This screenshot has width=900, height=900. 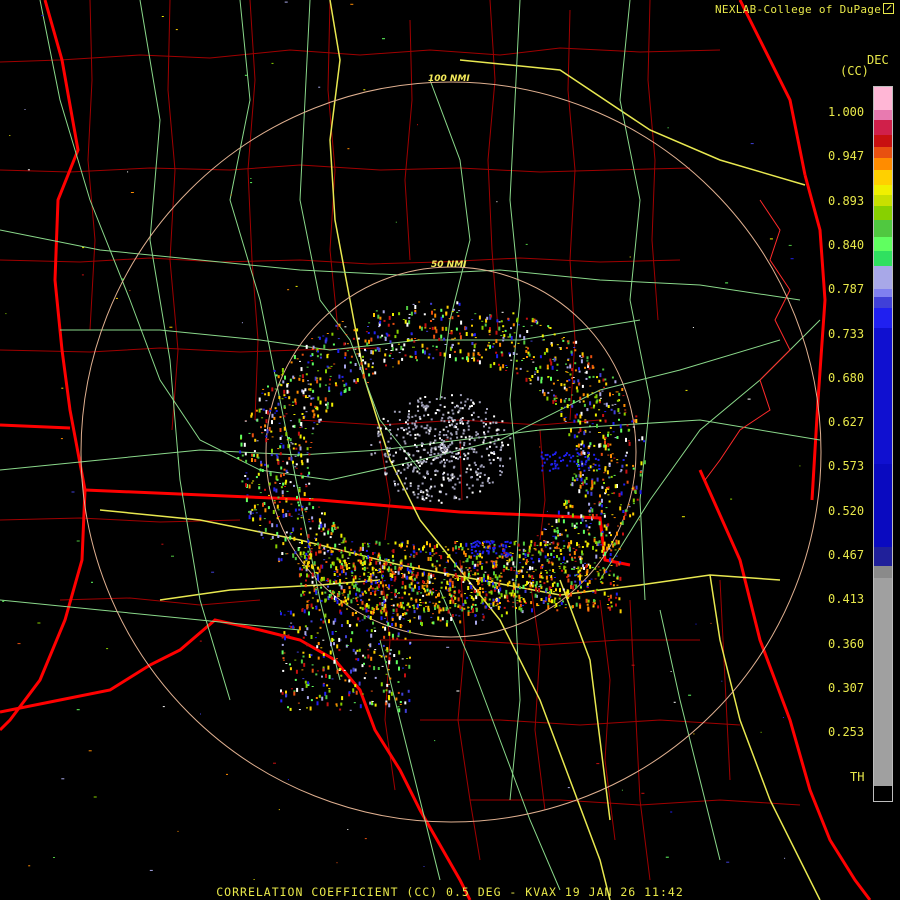 I want to click on external-link-icon, so click(x=889, y=8).